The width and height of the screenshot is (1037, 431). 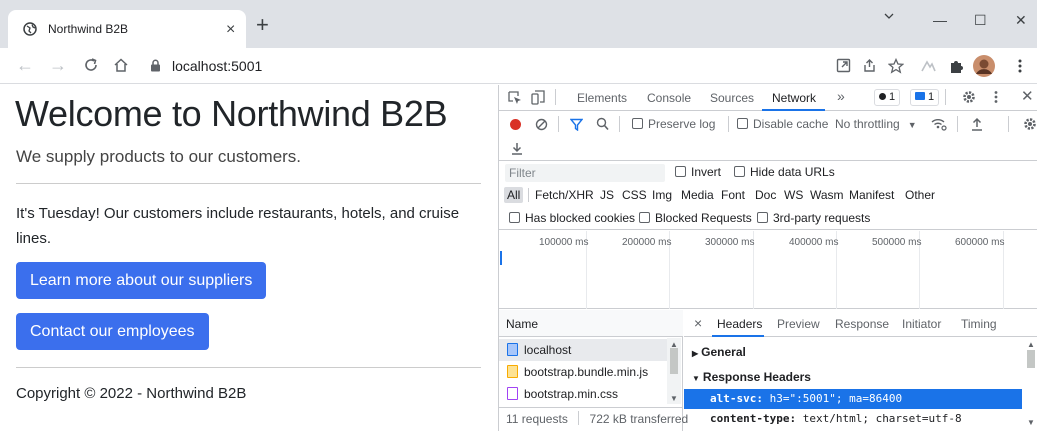 I want to click on devtools-menu-icon, so click(x=996, y=97).